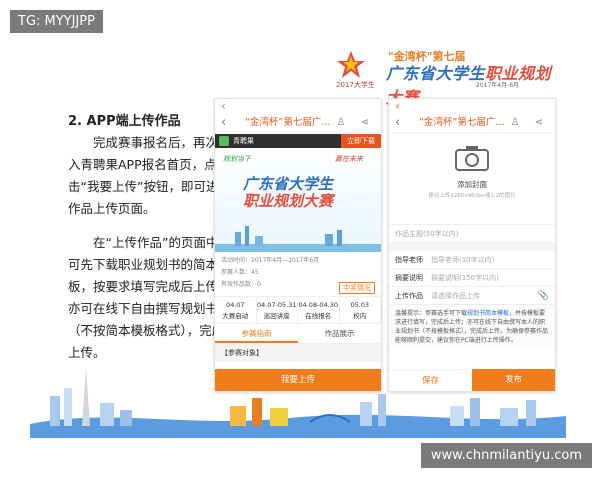 This screenshot has width=600, height=480. What do you see at coordinates (498, 85) in the screenshot?
I see `banner-date: 2017年4月-6月` at bounding box center [498, 85].